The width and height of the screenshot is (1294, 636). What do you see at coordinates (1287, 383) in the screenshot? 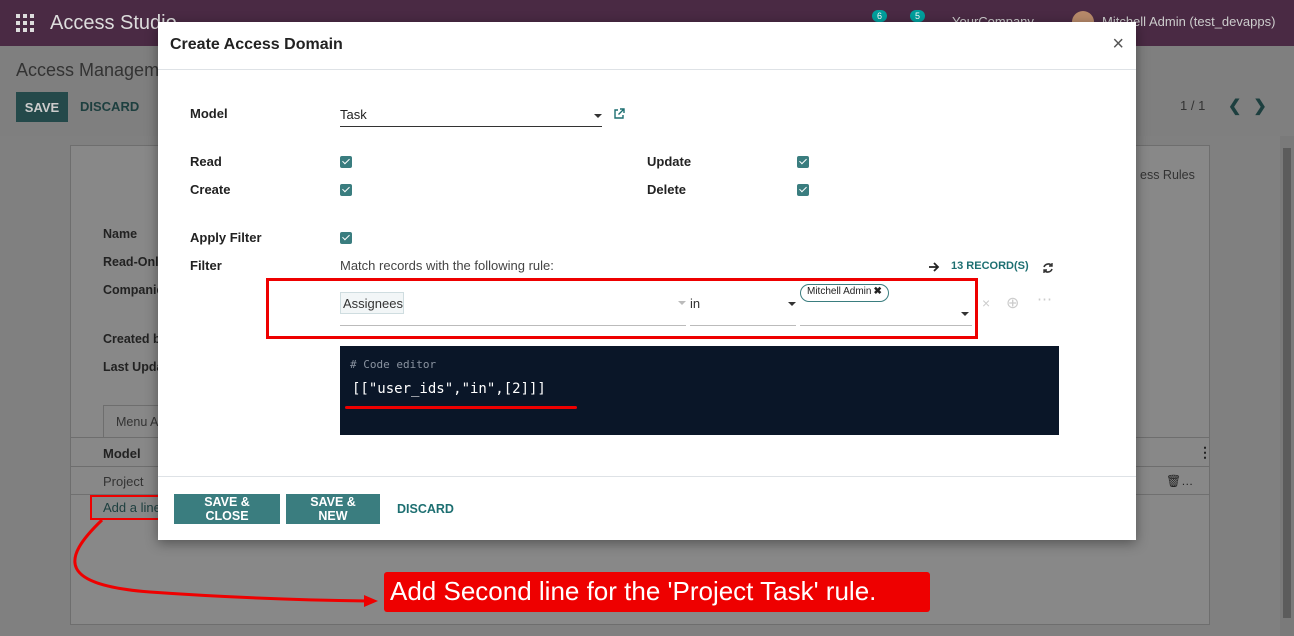
I see `scrollbar-thumb` at bounding box center [1287, 383].